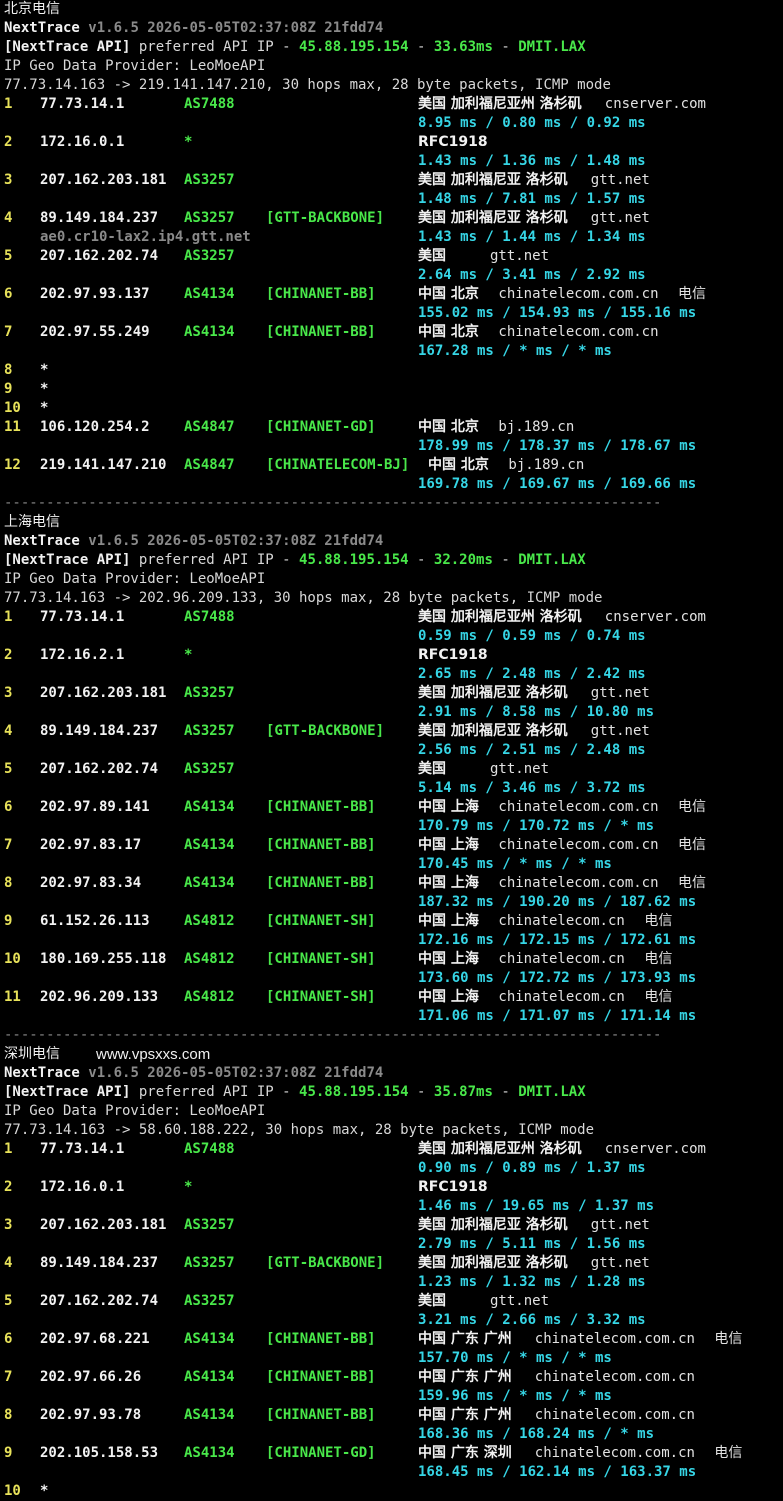 Image resolution: width=783 pixels, height=1501 pixels. What do you see at coordinates (432, 1301) in the screenshot?
I see `hop-geo: 美国` at bounding box center [432, 1301].